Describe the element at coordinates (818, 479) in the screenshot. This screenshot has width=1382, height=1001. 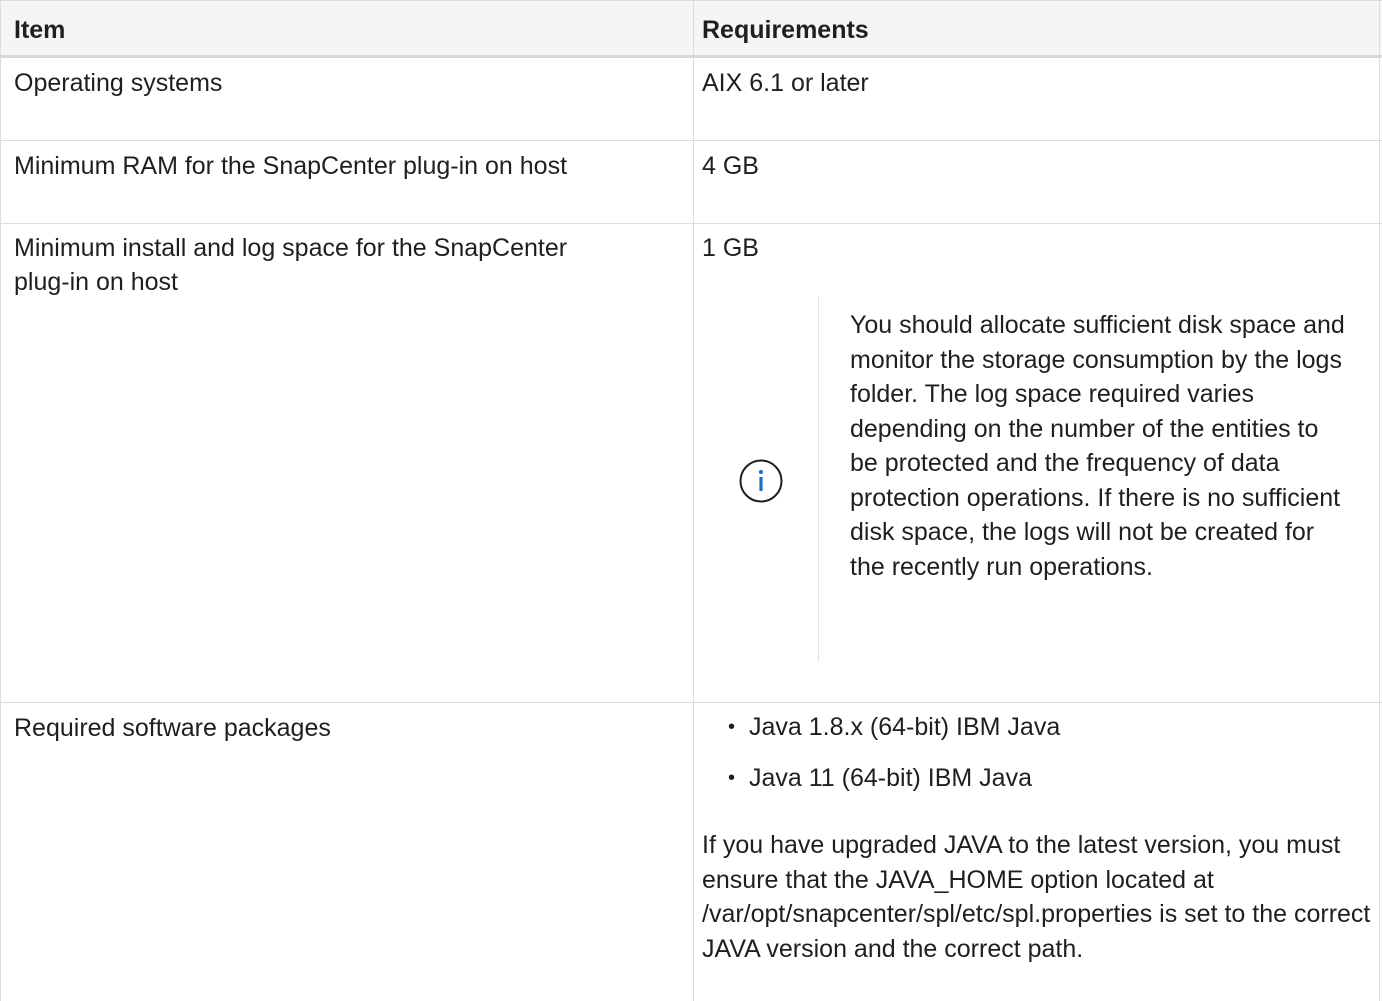
I see `note-divider` at that location.